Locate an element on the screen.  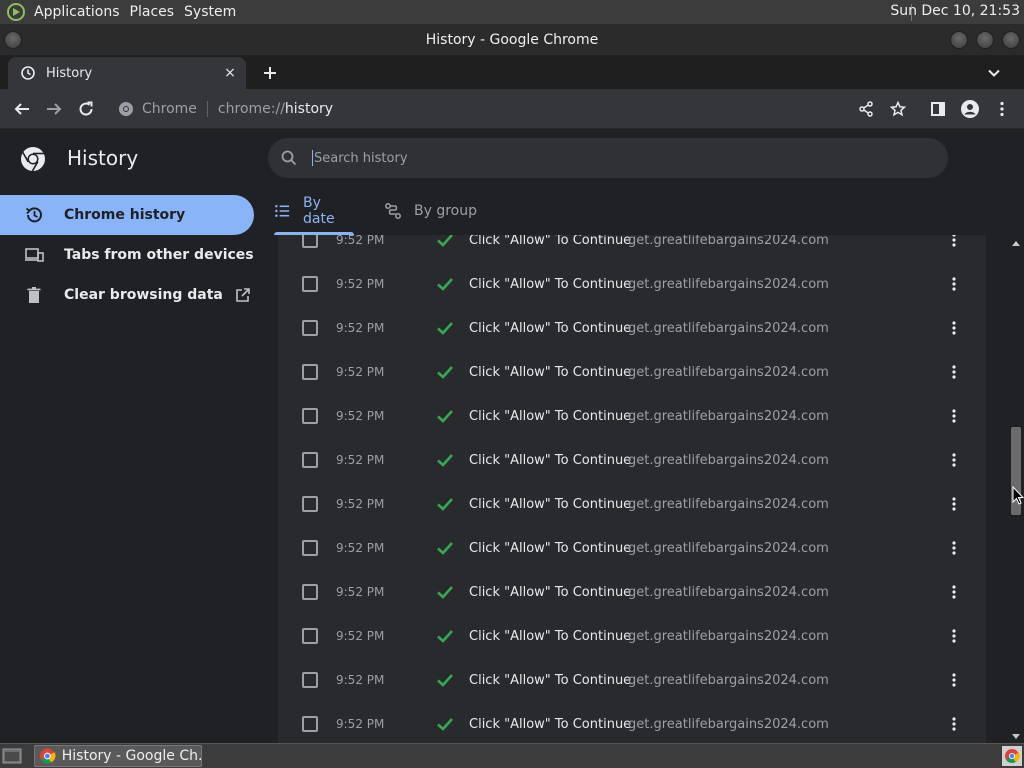
chrome-menu-button is located at coordinates (1002, 109).